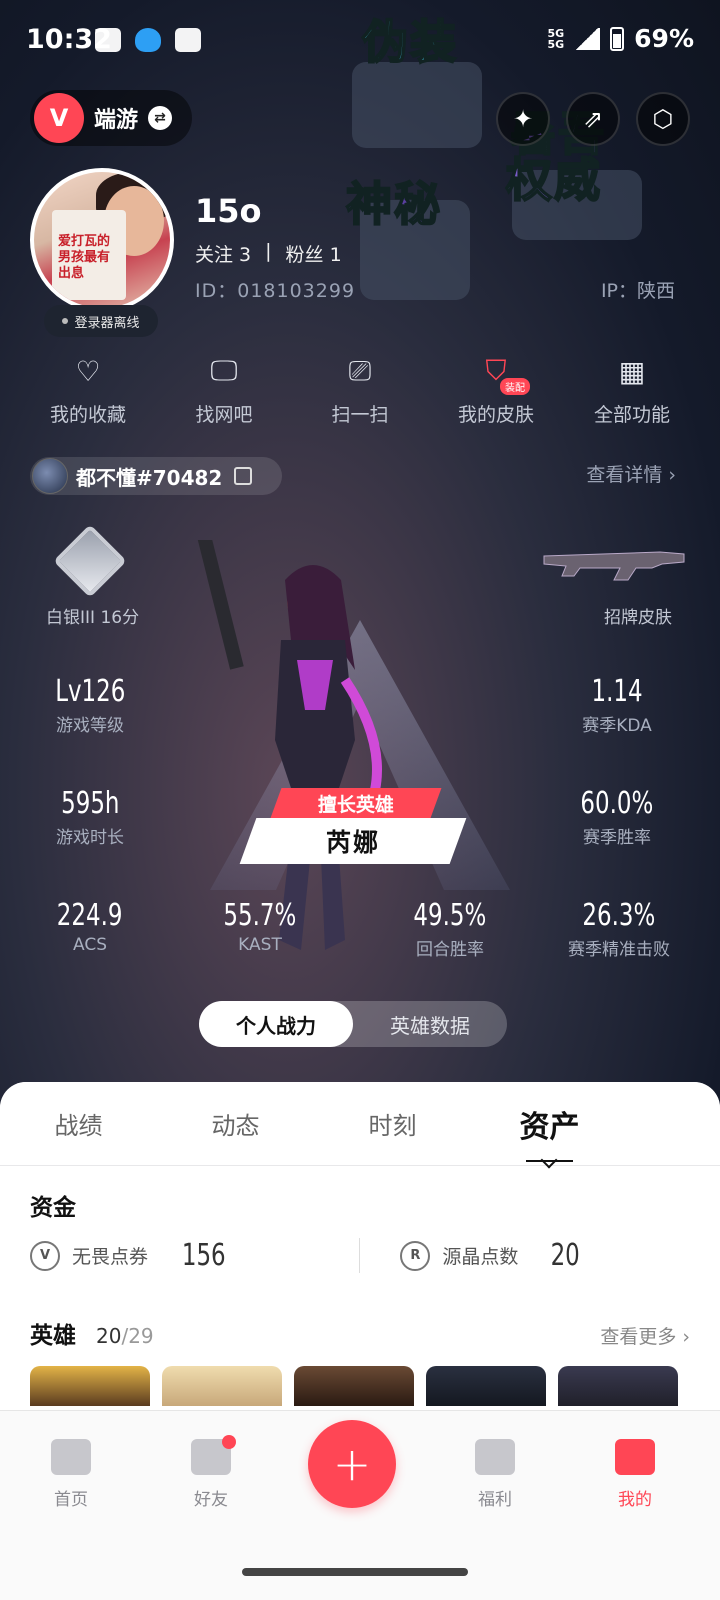 Image resolution: width=720 pixels, height=1600 pixels. Describe the element at coordinates (53, 1336) in the screenshot. I see `heroes-title: 英雄` at that location.